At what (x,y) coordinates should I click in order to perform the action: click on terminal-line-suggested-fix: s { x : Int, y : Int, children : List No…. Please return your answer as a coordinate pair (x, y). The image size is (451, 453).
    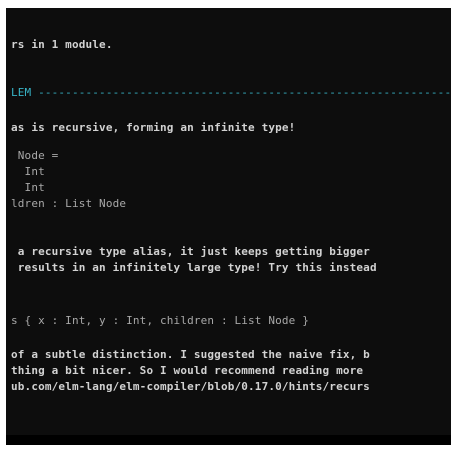
    Looking at the image, I should click on (160, 320).